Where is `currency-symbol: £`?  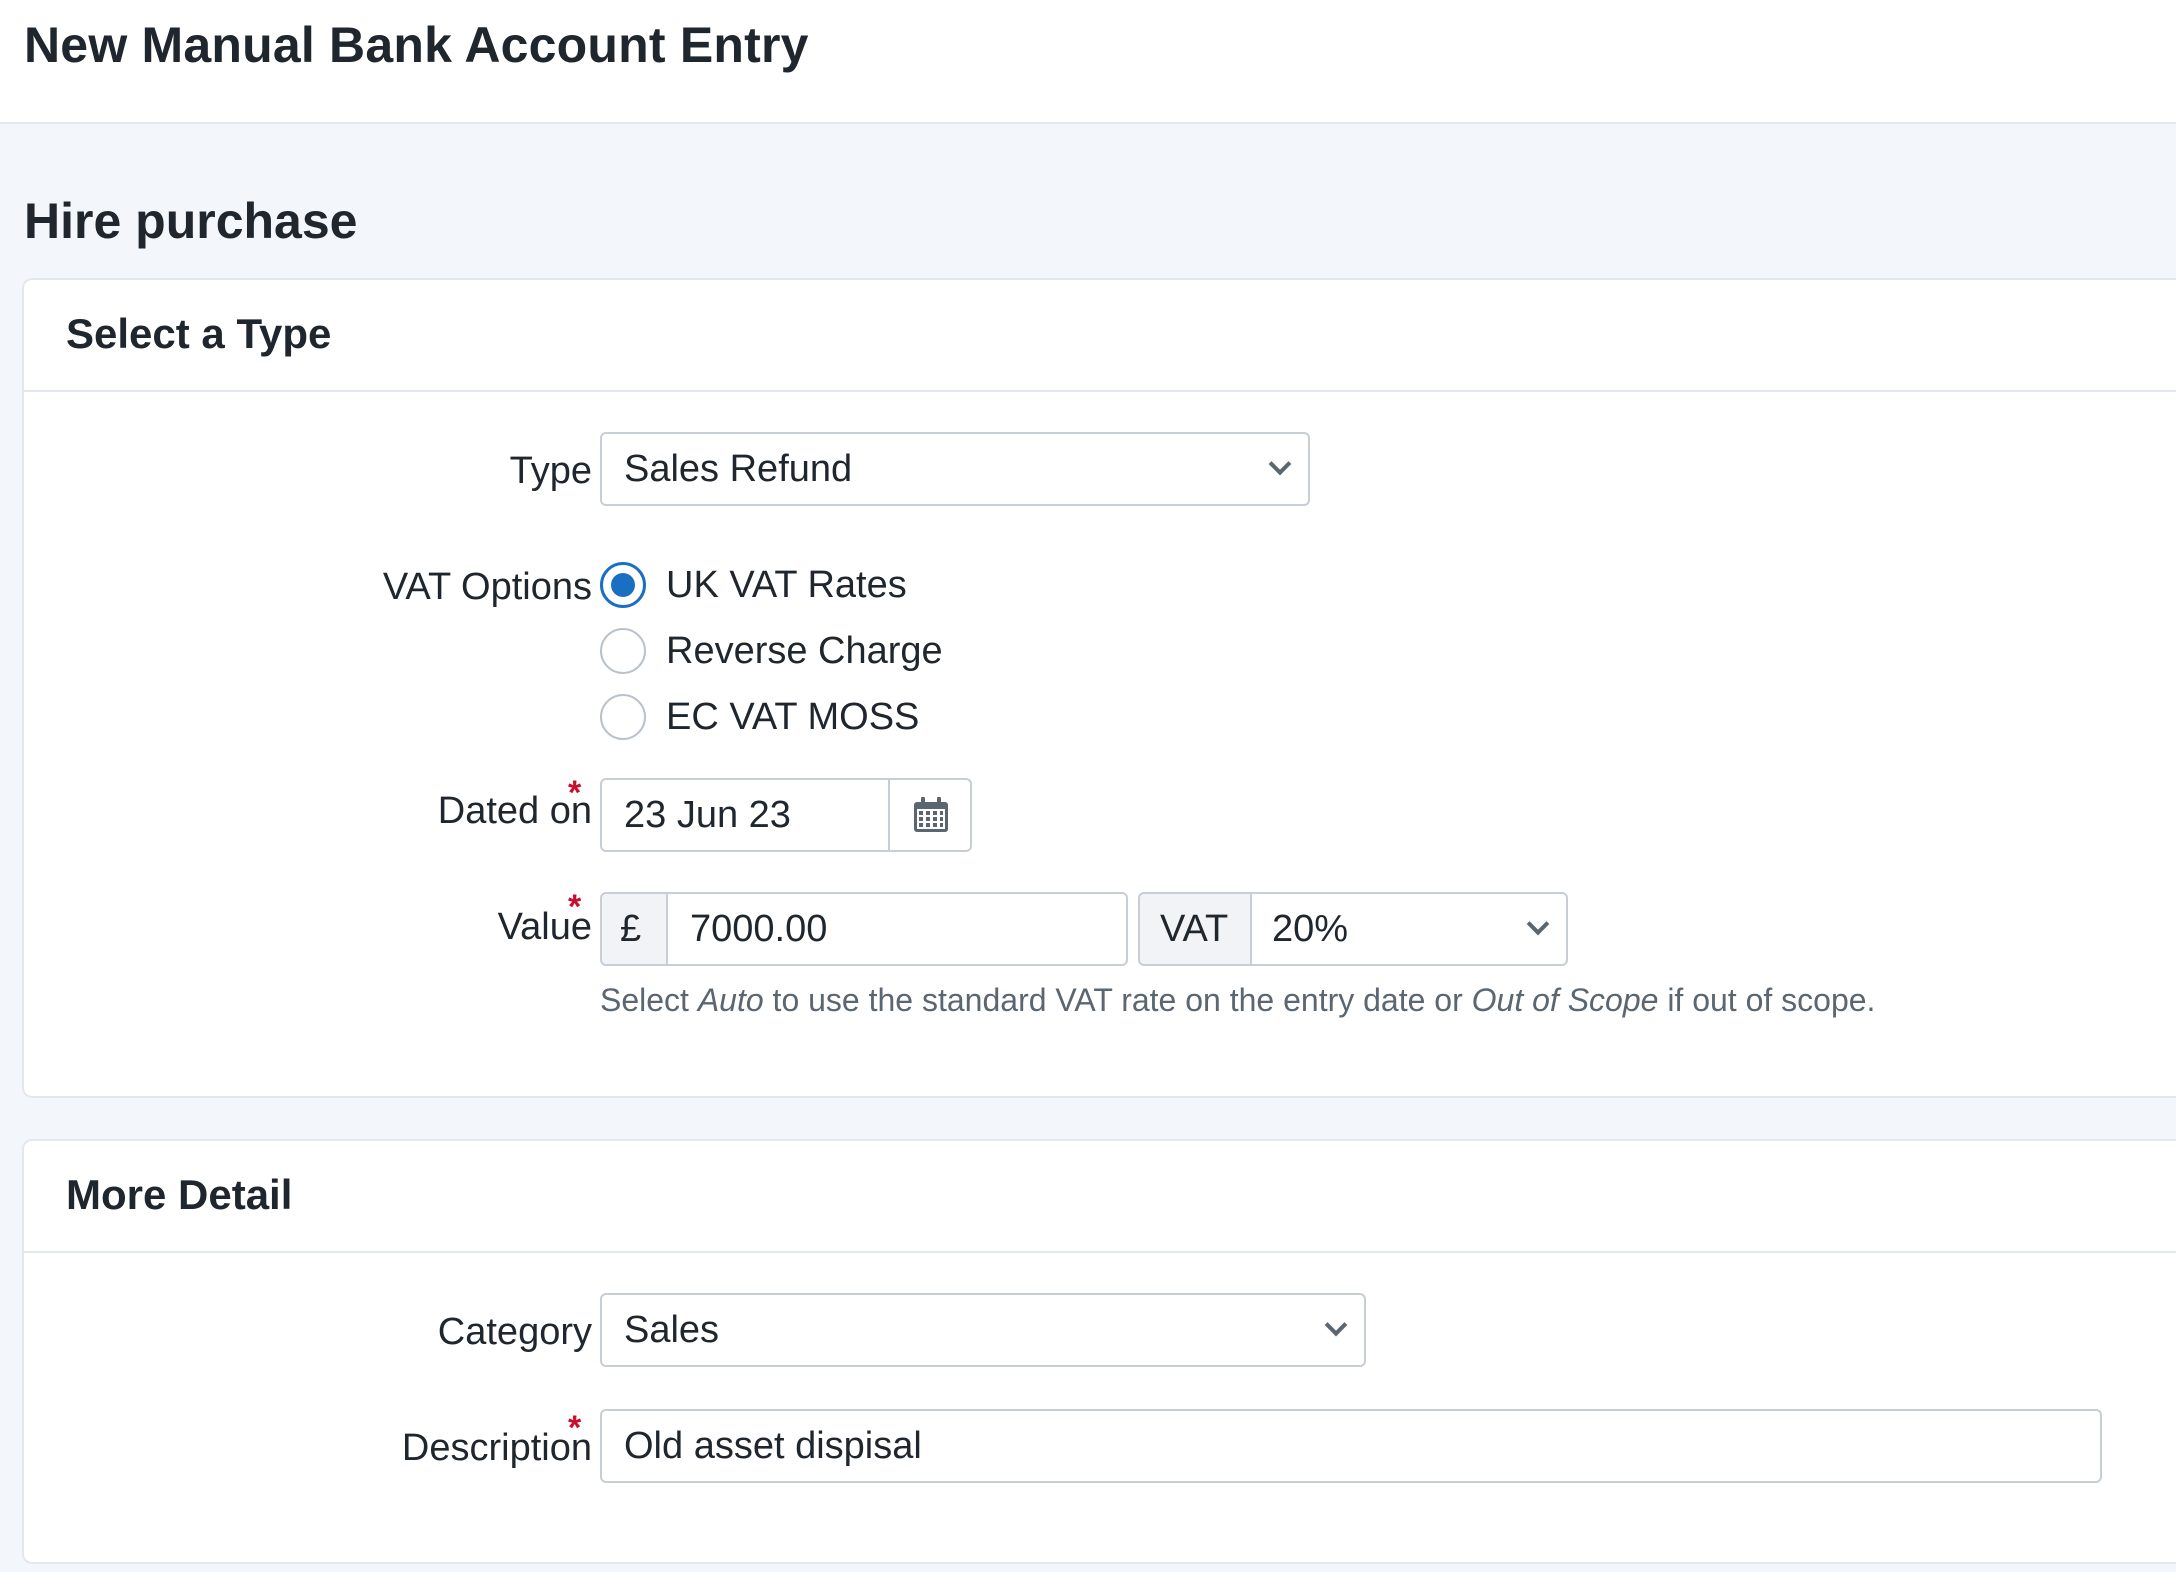 currency-symbol: £ is located at coordinates (631, 929).